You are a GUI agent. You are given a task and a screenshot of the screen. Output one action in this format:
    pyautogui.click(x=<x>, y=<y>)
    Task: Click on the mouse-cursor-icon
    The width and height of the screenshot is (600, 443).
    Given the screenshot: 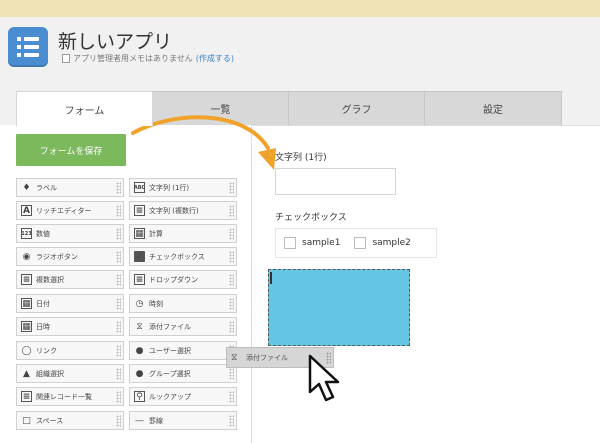 What is the action you would take?
    pyautogui.click(x=324, y=378)
    